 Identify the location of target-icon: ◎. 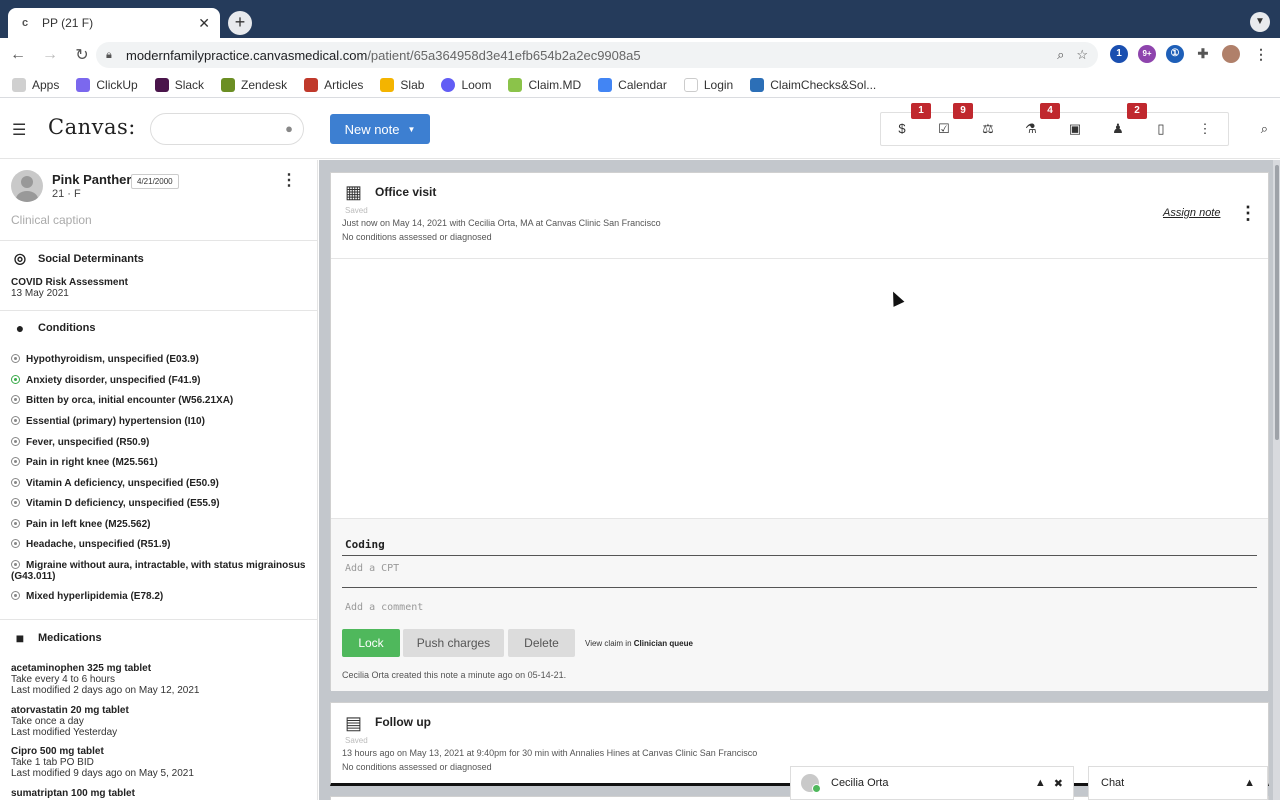
(20, 258).